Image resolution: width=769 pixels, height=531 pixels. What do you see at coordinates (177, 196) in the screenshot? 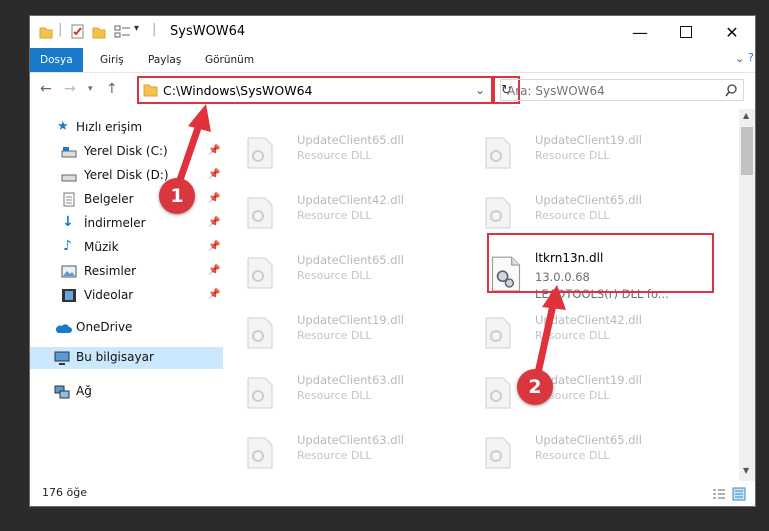
I see `step-badge-1: 1` at bounding box center [177, 196].